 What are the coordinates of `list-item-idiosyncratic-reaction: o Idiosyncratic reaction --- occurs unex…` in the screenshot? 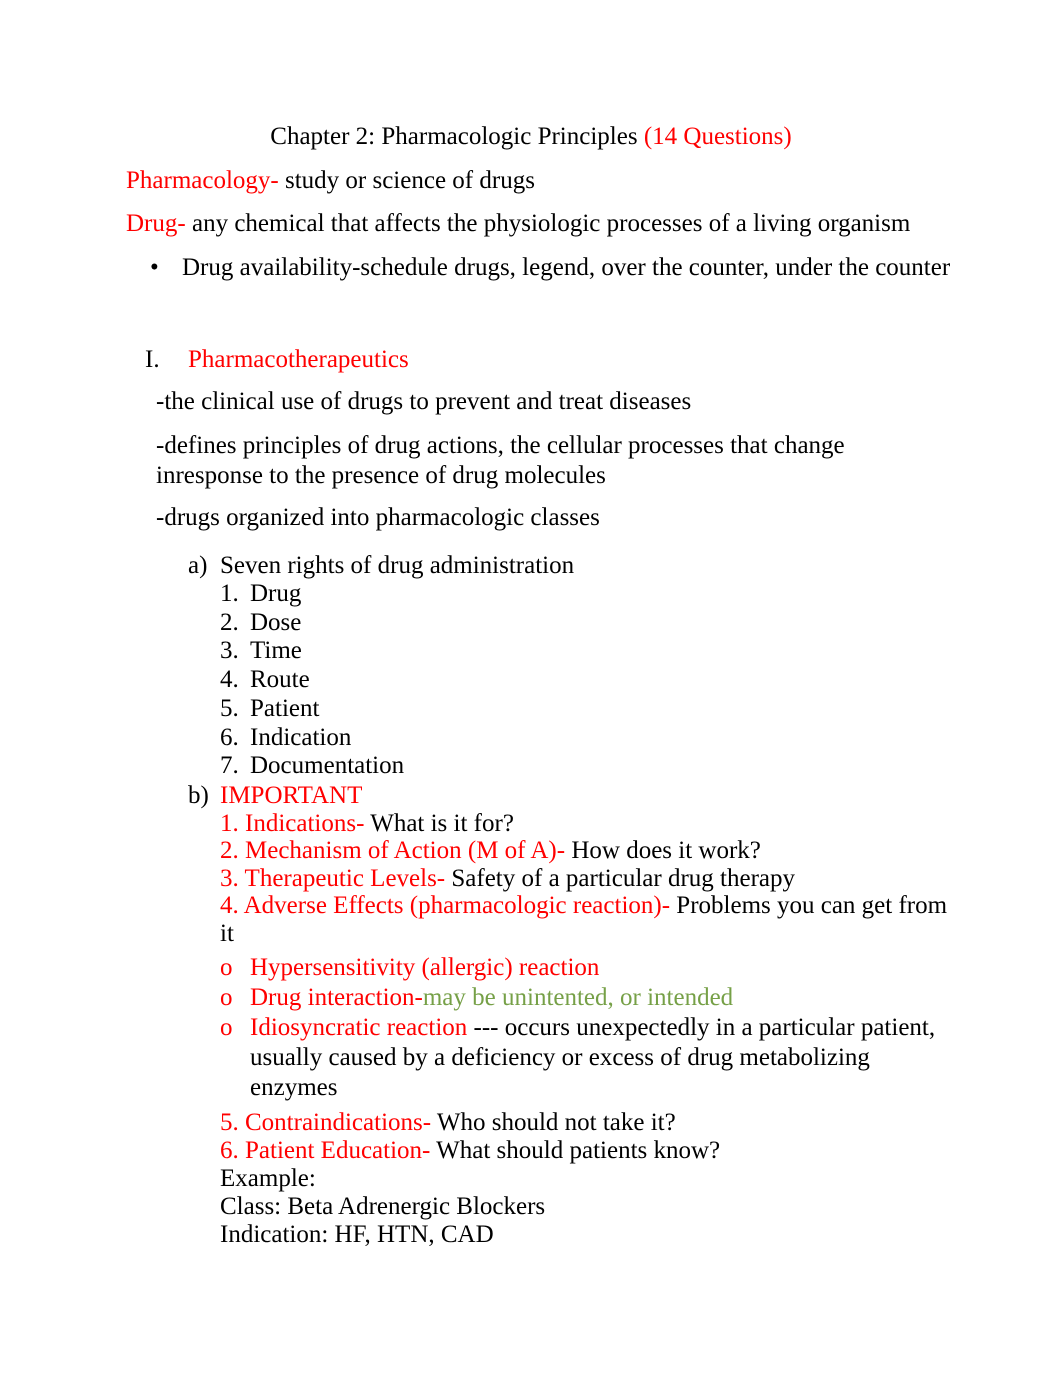 It's located at (531, 1058).